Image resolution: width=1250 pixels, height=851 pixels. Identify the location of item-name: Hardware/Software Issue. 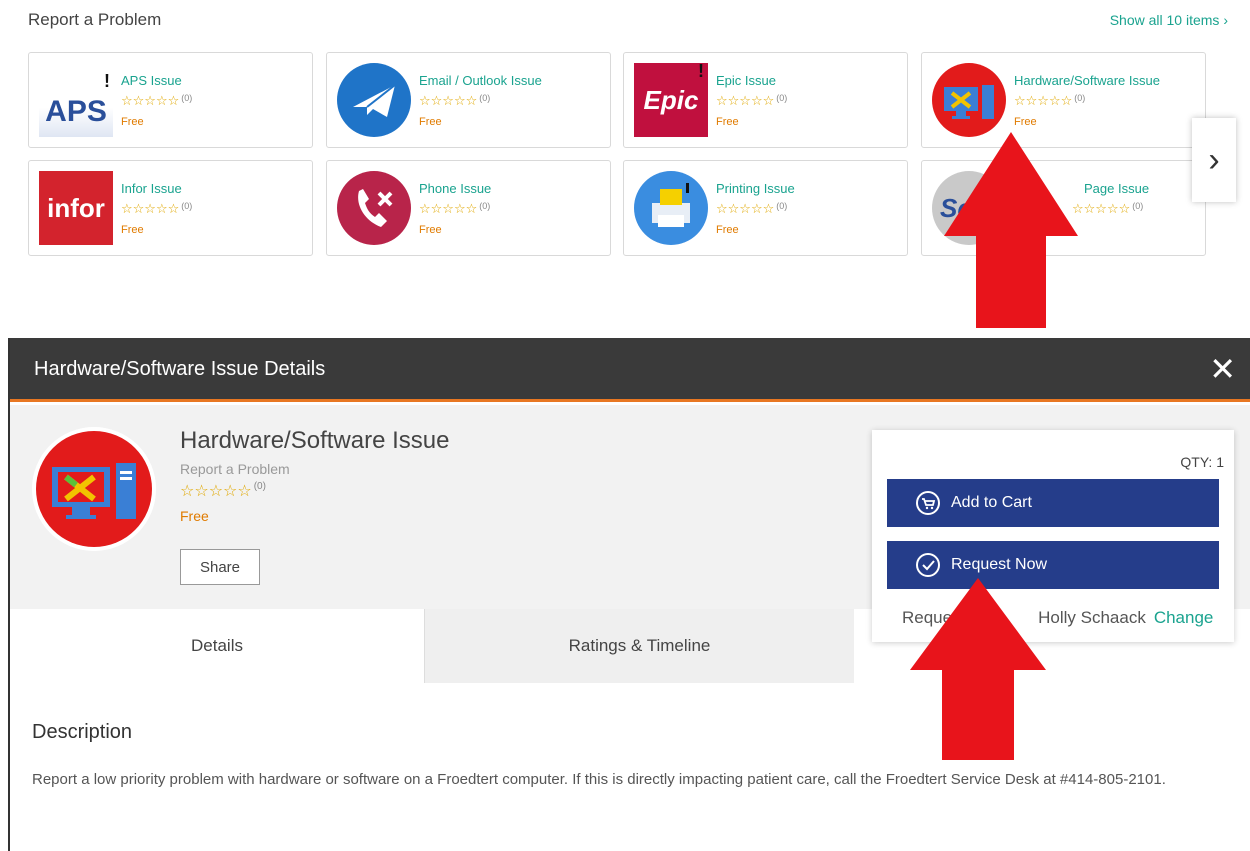
(1087, 80).